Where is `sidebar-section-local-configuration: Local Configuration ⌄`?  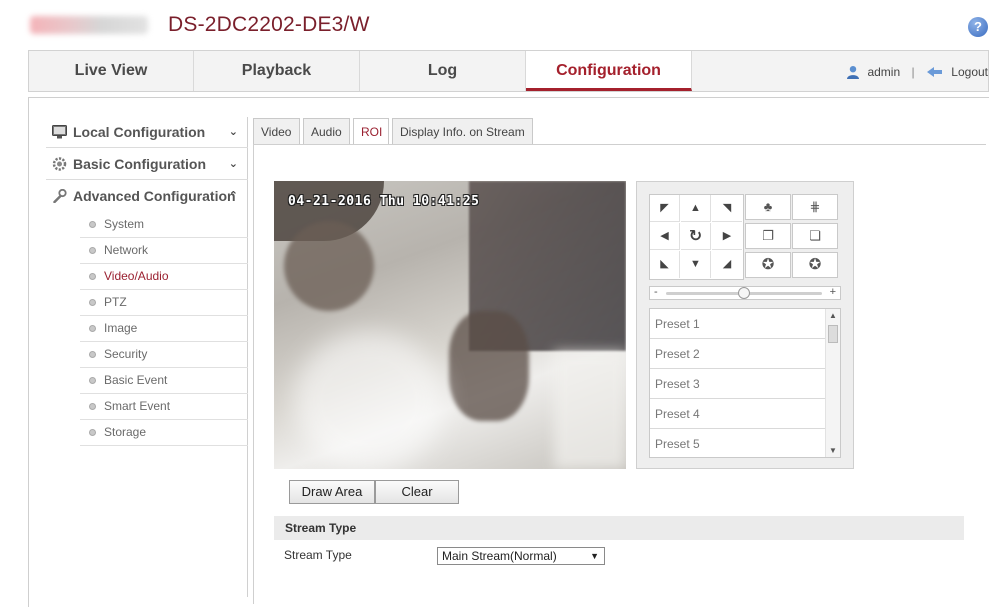
sidebar-section-local-configuration: Local Configuration ⌄ is located at coordinates (147, 132).